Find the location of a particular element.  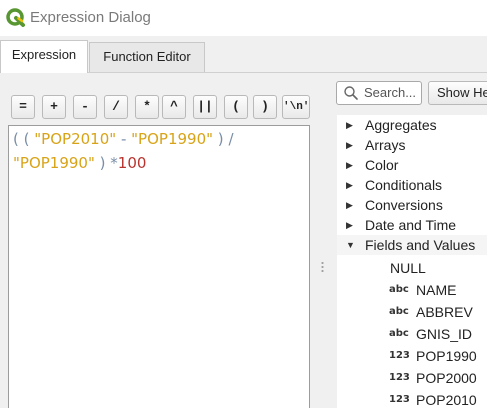

tree-item-field: abc GNIS_ID is located at coordinates (412, 334).